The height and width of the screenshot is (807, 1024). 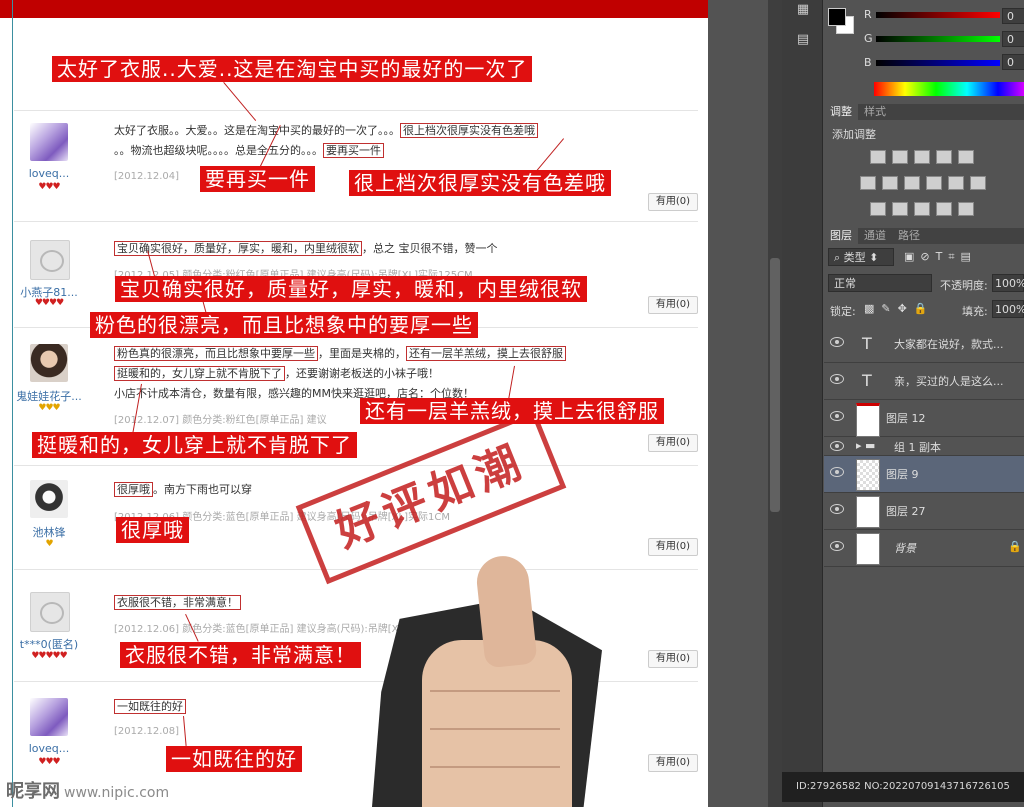 What do you see at coordinates (900, 157) in the screenshot?
I see `levels-icon` at bounding box center [900, 157].